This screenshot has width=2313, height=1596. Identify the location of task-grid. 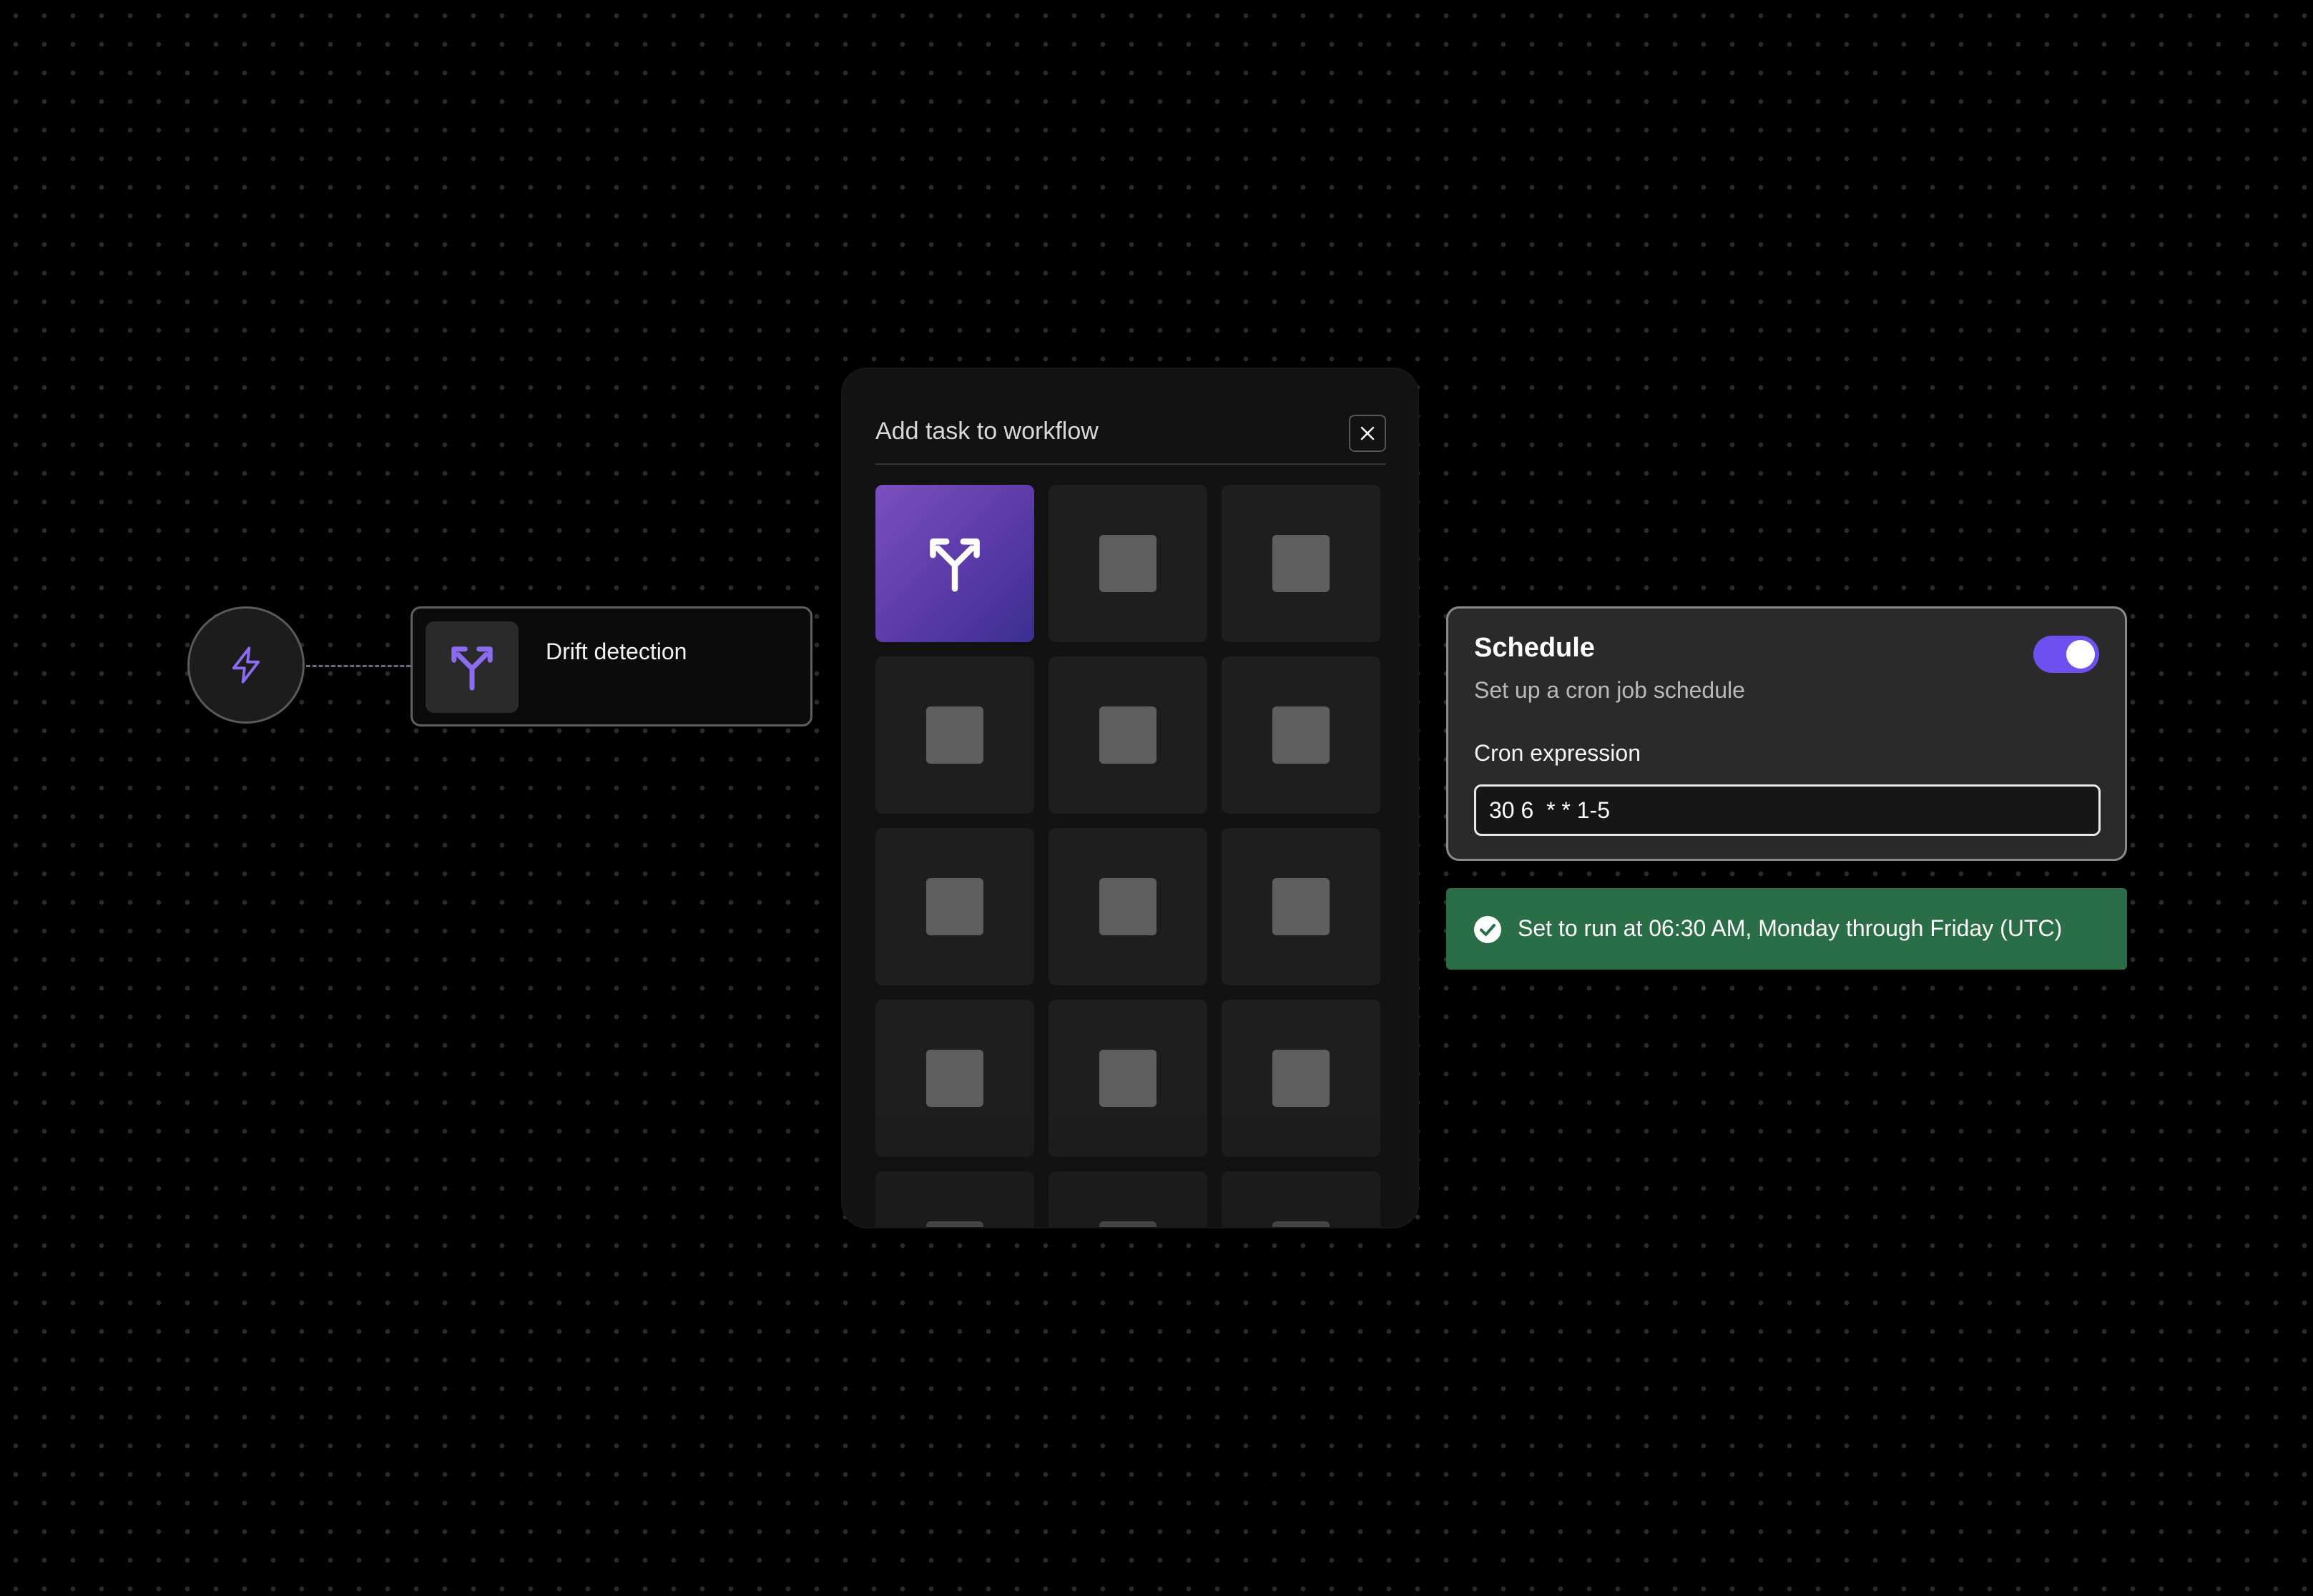
(1130, 856).